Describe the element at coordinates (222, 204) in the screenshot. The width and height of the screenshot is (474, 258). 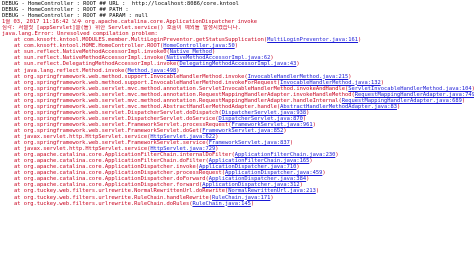
I see `source-link: RuleChain.java:145` at that location.